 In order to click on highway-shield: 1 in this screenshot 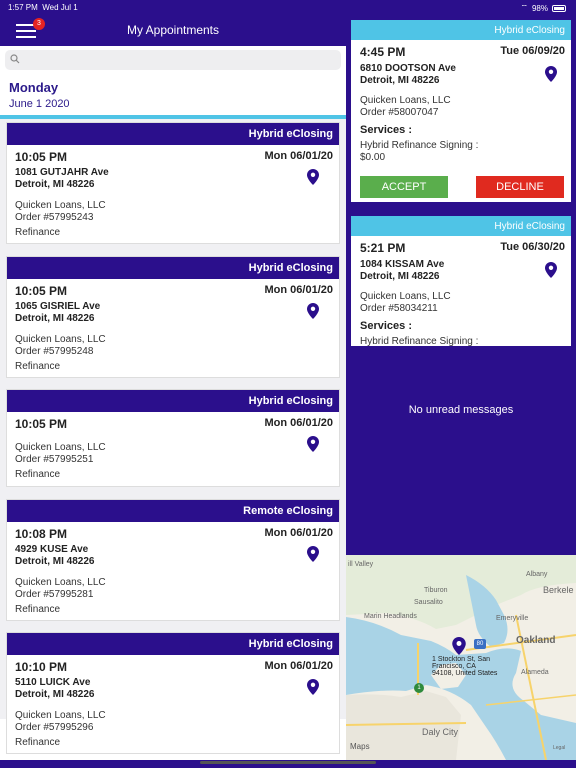, I will do `click(419, 688)`.